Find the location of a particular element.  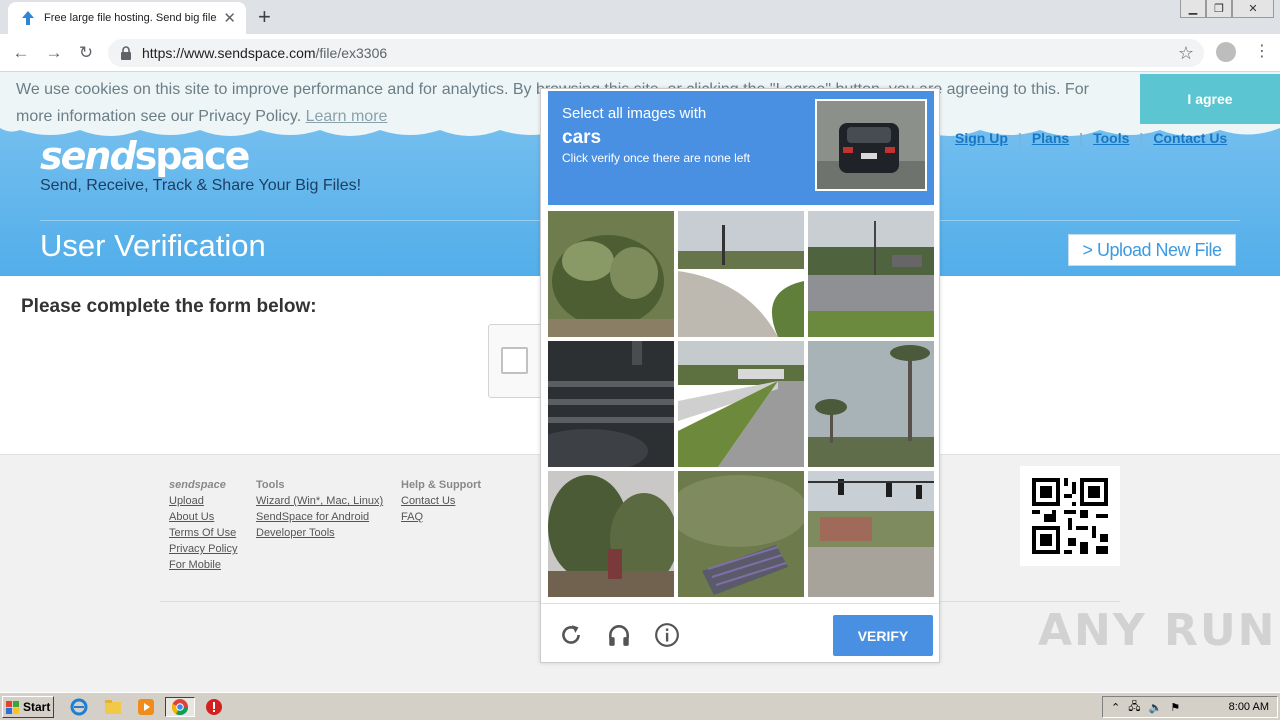

upload-new-file-button: > Upload New File is located at coordinates (1152, 250).